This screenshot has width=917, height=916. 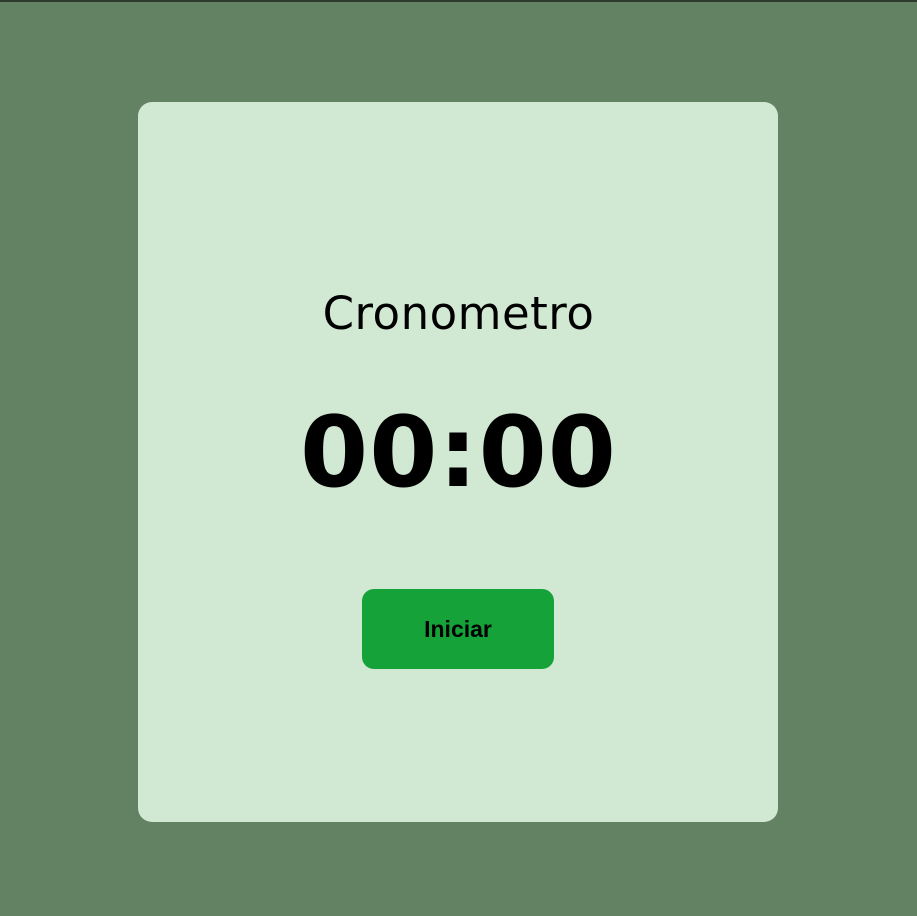 I want to click on stopwatch-title: Cronometro, so click(x=458, y=314).